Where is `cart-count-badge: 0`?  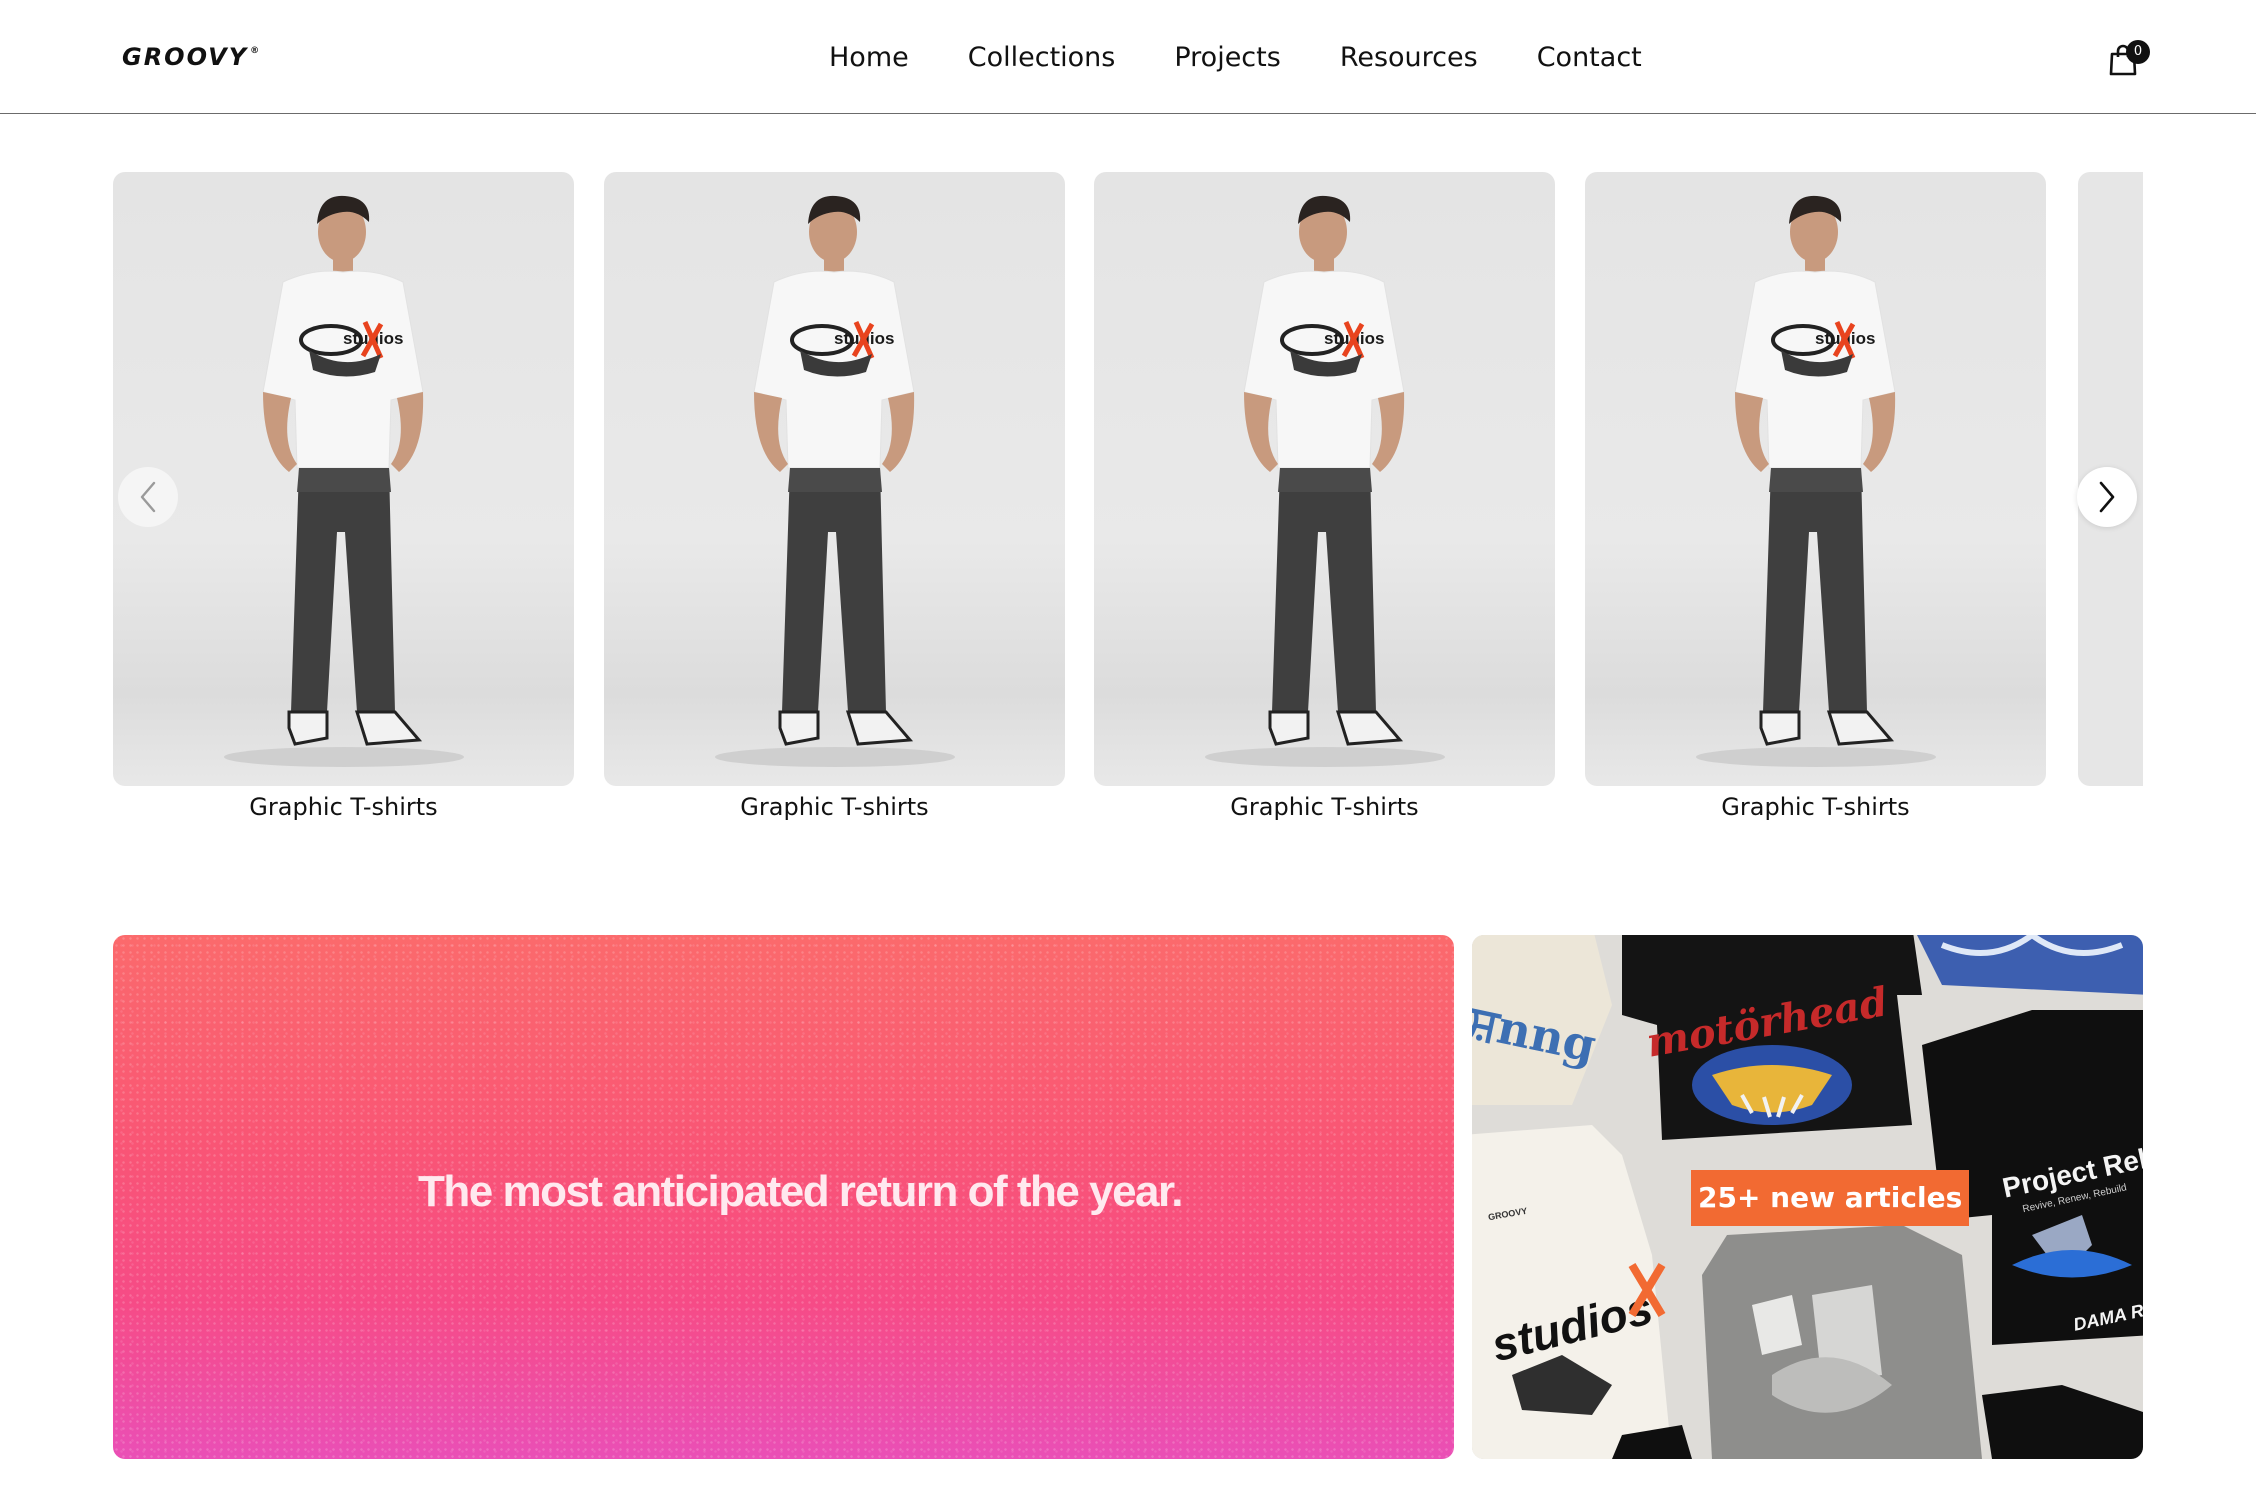
cart-count-badge: 0 is located at coordinates (2138, 52).